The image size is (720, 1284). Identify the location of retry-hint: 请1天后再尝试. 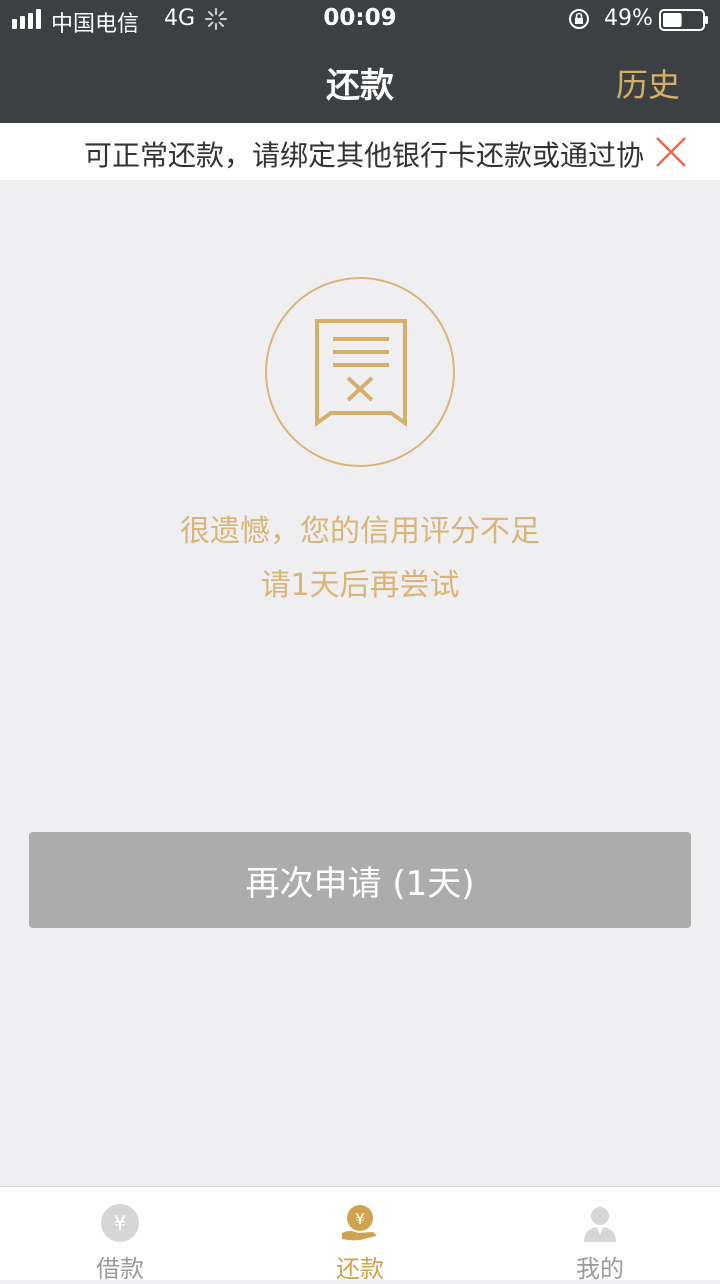
(360, 585).